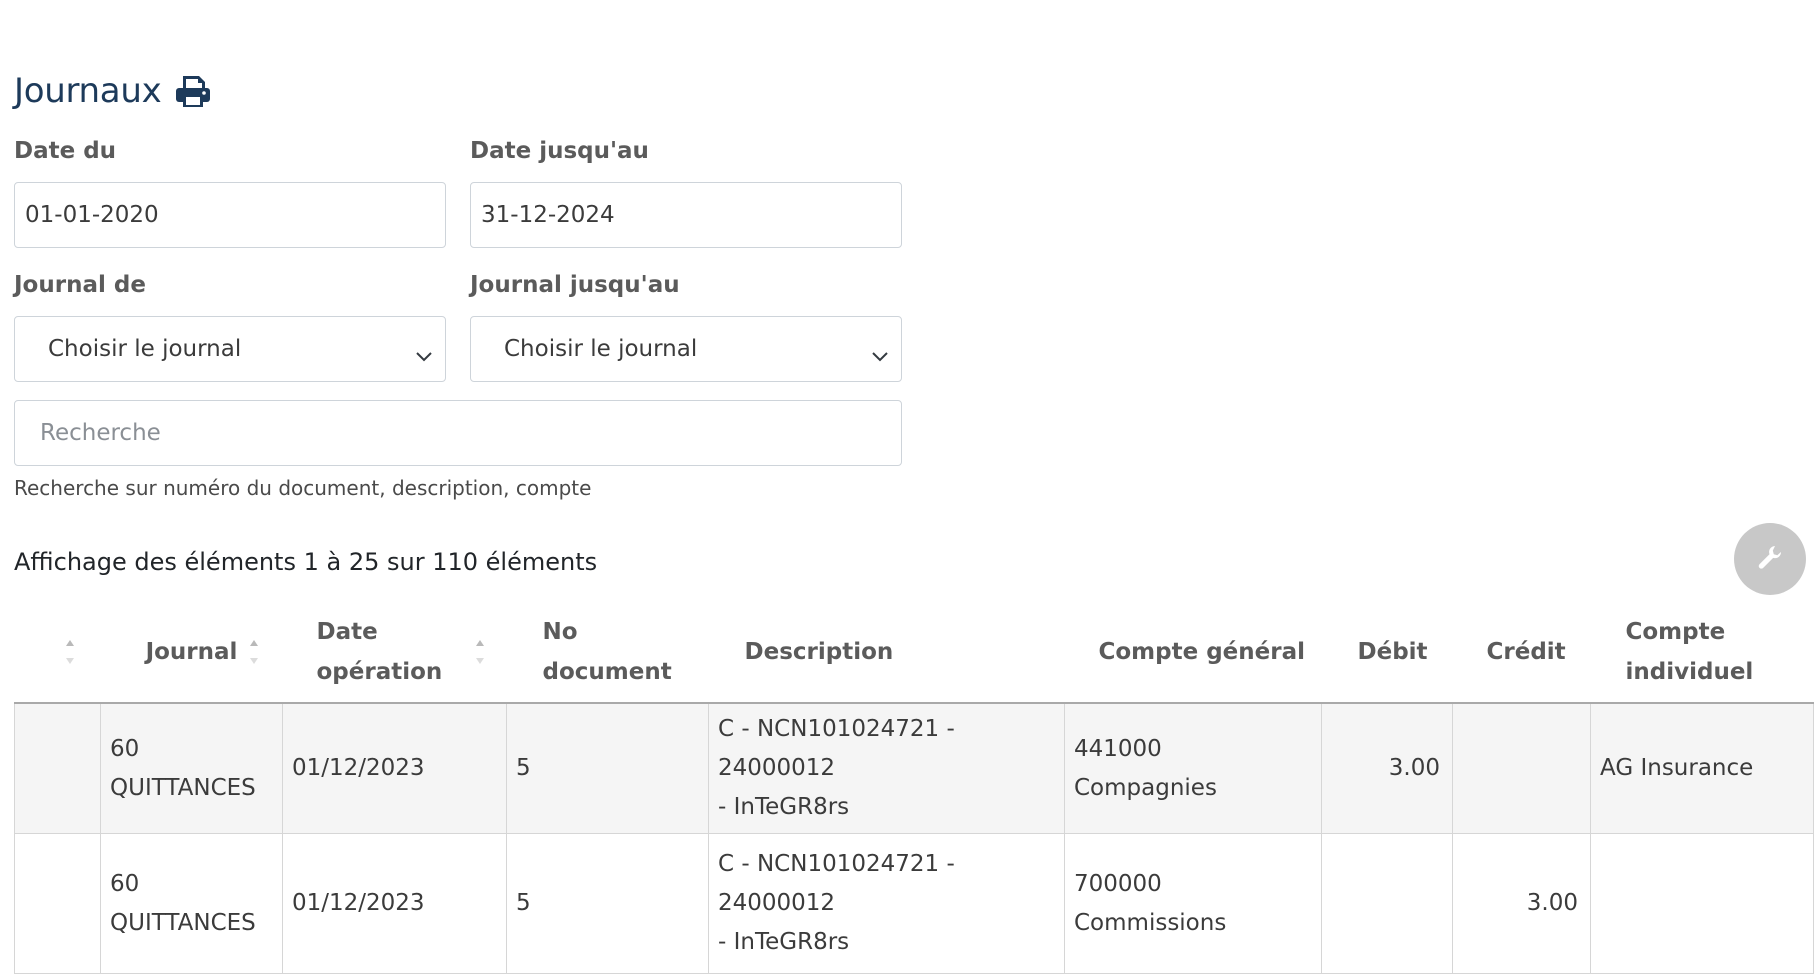 The image size is (1819, 974). What do you see at coordinates (65, 151) in the screenshot?
I see `date-from-label: Date du` at bounding box center [65, 151].